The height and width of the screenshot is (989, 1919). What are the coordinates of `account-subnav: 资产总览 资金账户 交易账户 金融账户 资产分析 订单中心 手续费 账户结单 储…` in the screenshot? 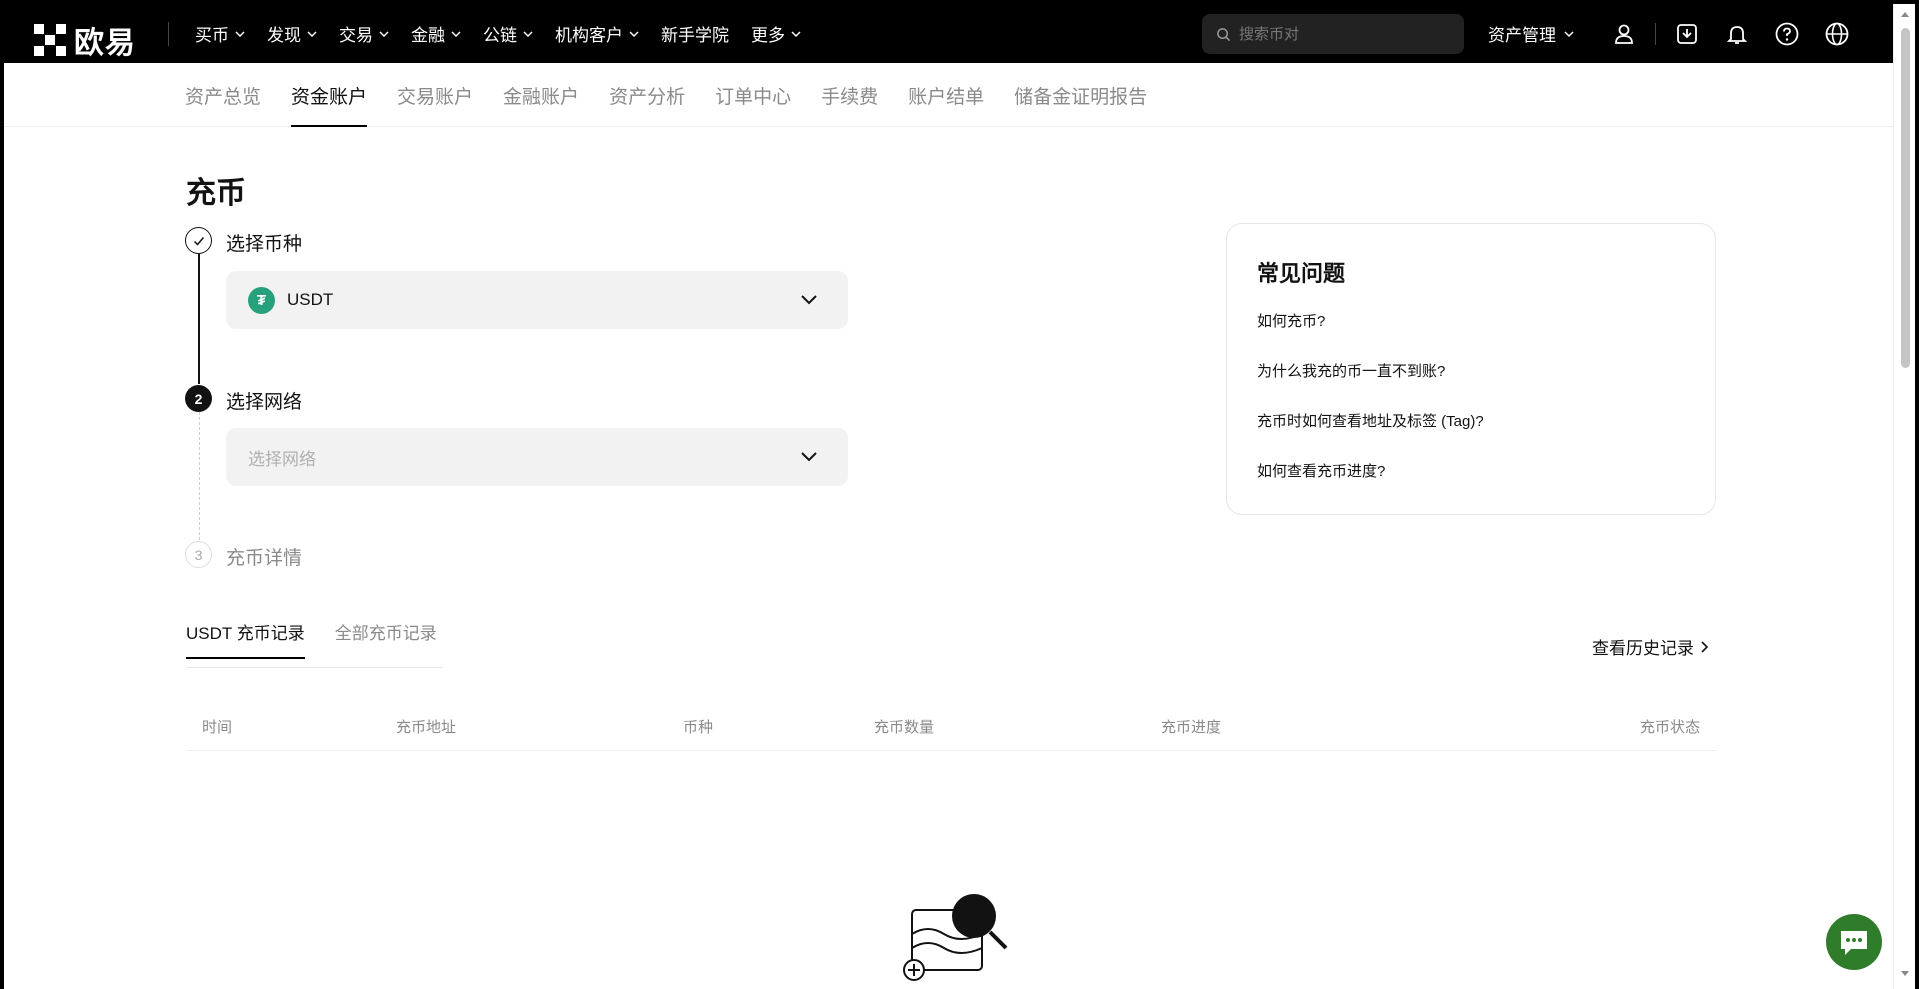 It's located at (950, 95).